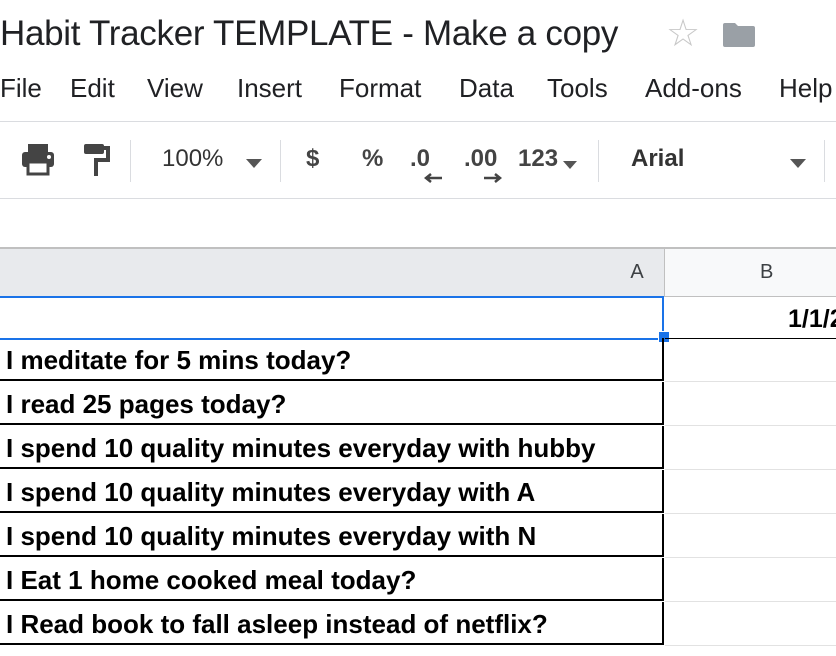 The height and width of the screenshot is (656, 836). Describe the element at coordinates (309, 34) in the screenshot. I see `document-title: Habit Tracker TEMPLATE - Make a copy` at that location.